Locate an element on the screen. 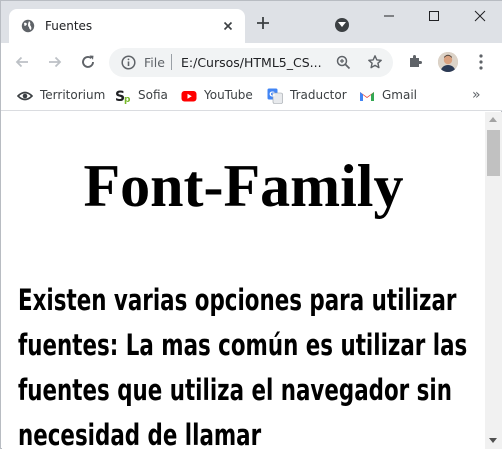  avatar-icon is located at coordinates (448, 62).